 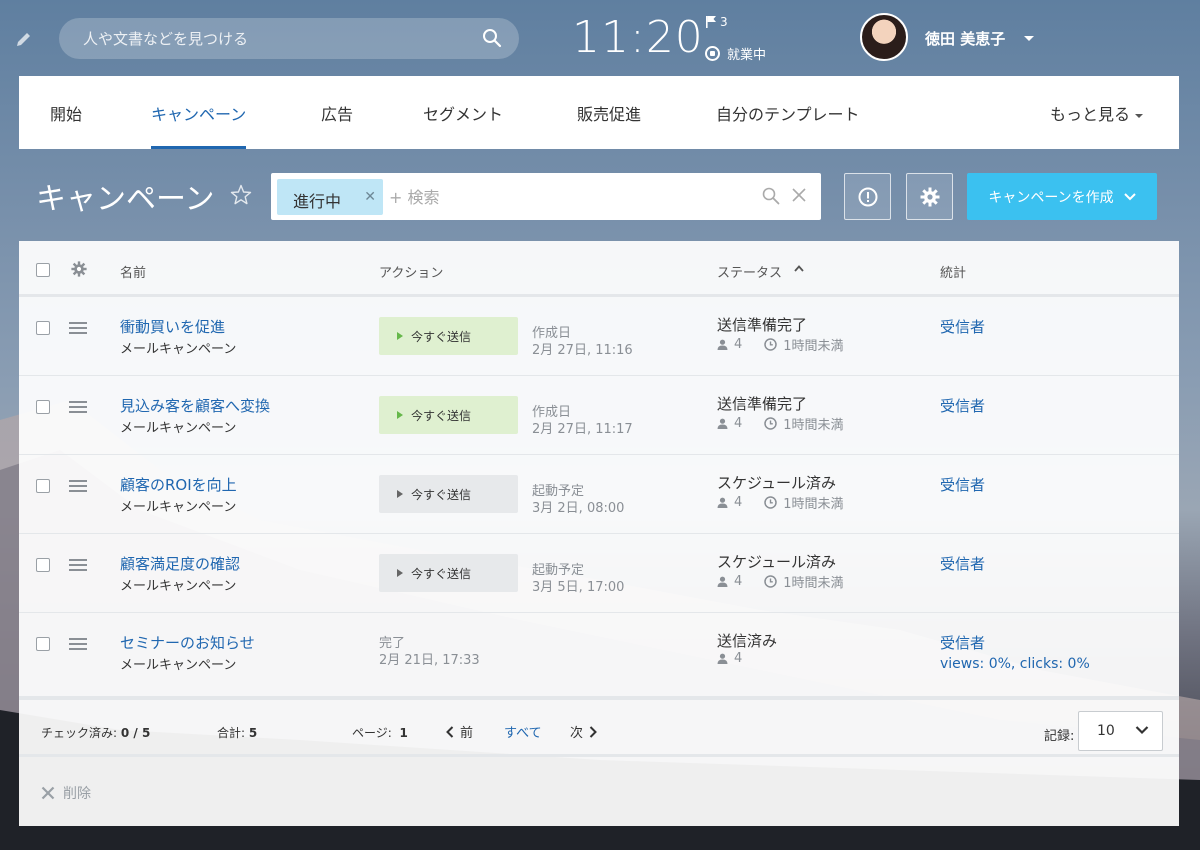 I want to click on column-header-action: アクション, so click(x=411, y=271).